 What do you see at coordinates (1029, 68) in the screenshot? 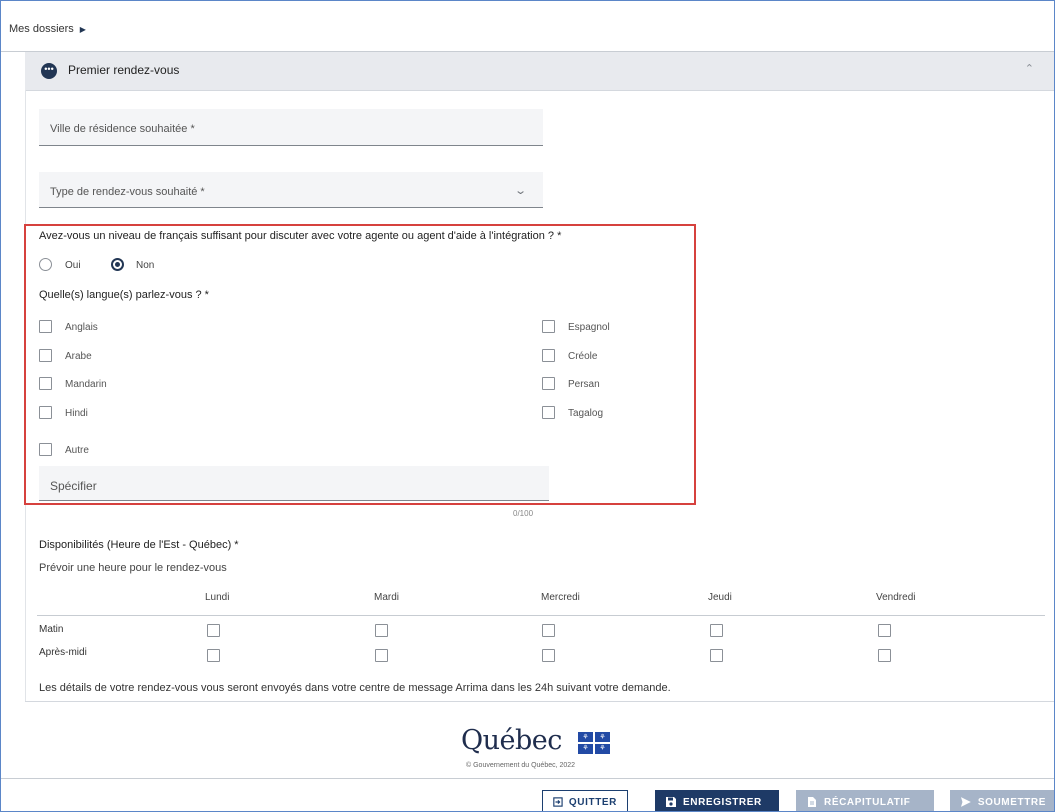
I see `chevron-up-icon: ⌃` at bounding box center [1029, 68].